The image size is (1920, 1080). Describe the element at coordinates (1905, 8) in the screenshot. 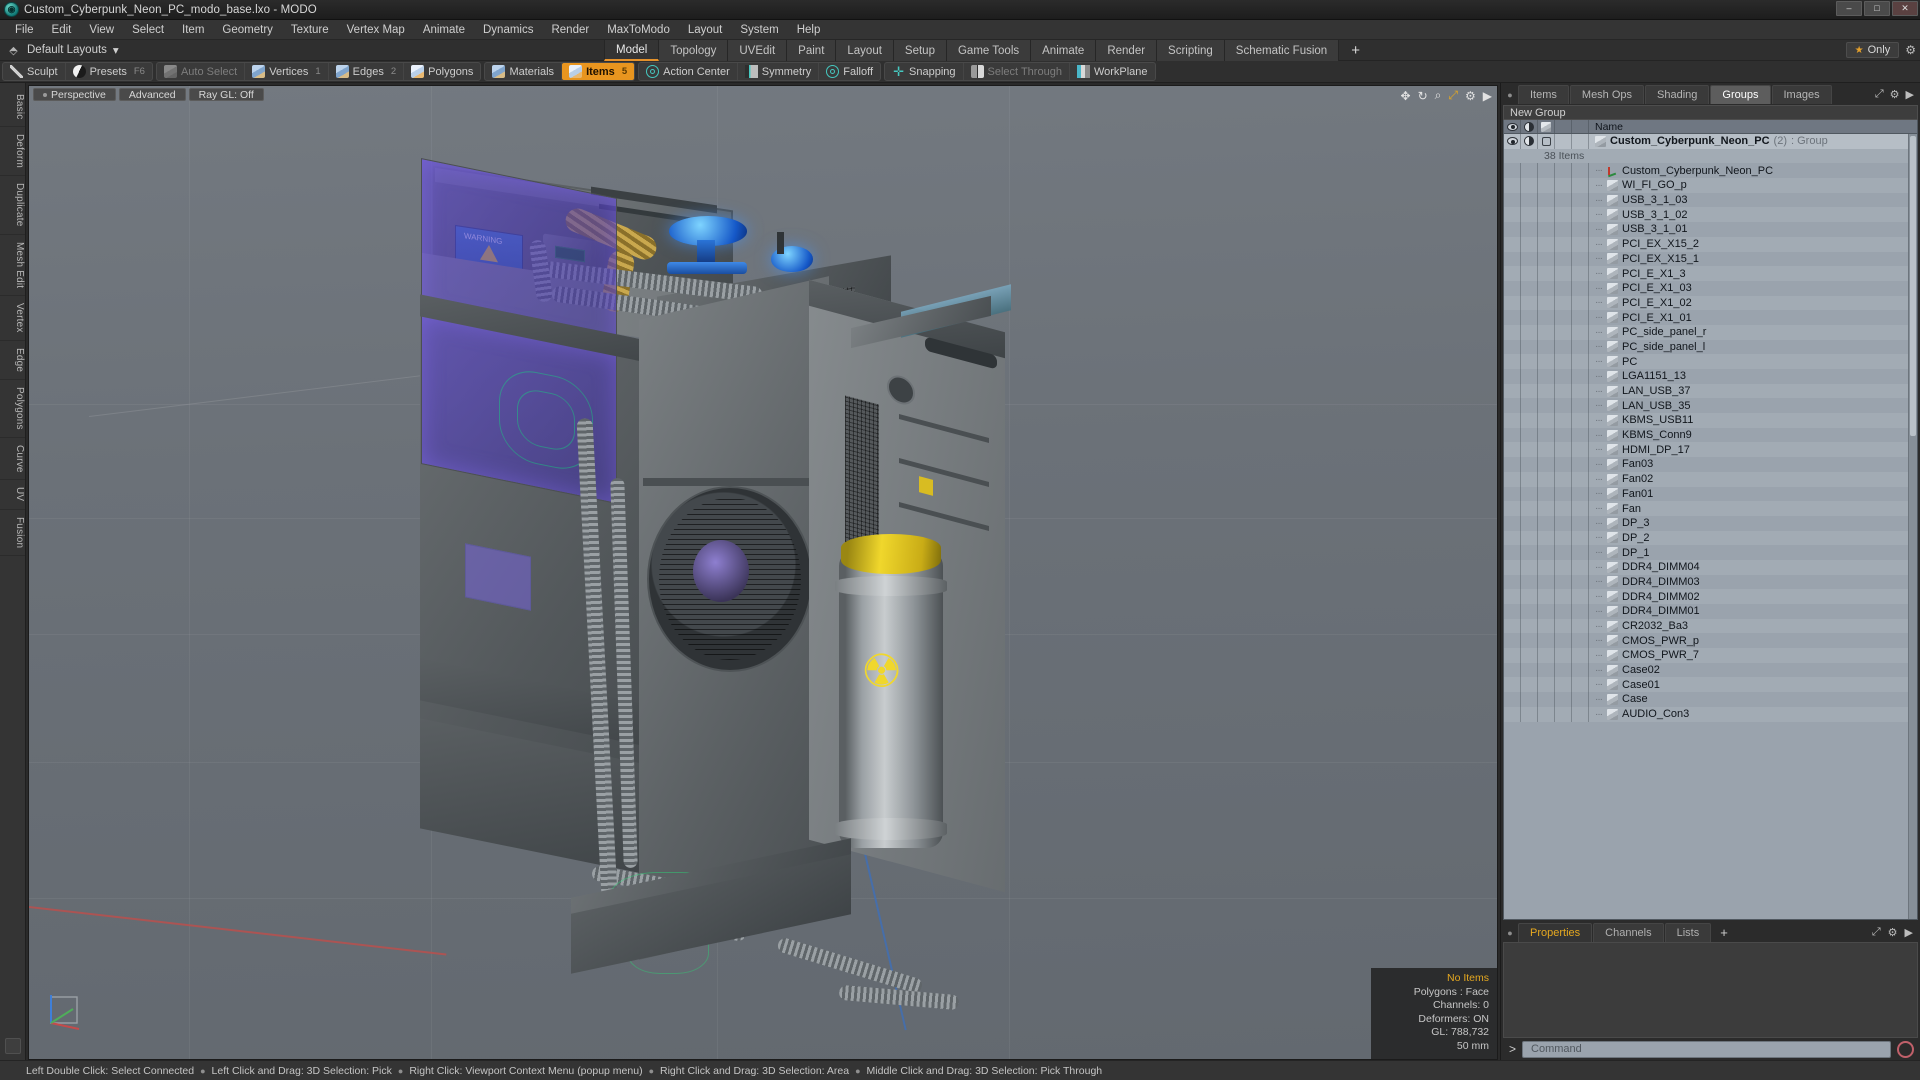

I see `close-button: ✕` at that location.